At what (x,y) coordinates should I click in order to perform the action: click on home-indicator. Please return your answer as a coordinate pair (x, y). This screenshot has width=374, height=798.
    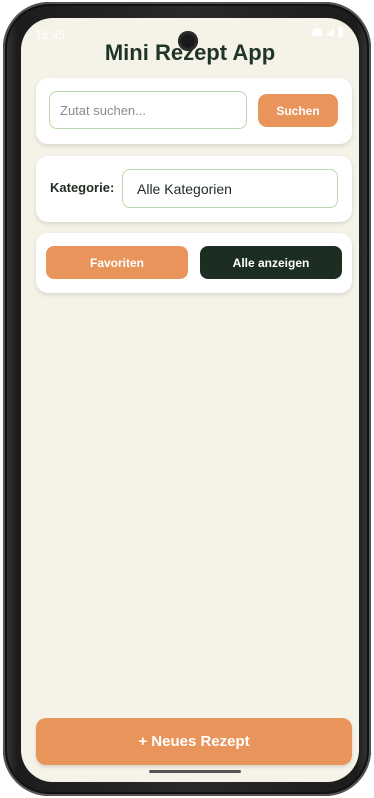
    Looking at the image, I should click on (195, 771).